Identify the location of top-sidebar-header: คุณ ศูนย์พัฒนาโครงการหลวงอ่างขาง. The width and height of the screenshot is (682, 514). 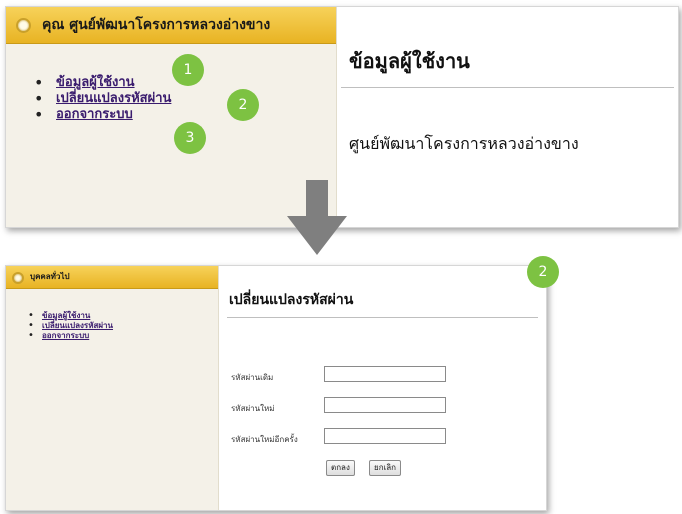
(171, 25).